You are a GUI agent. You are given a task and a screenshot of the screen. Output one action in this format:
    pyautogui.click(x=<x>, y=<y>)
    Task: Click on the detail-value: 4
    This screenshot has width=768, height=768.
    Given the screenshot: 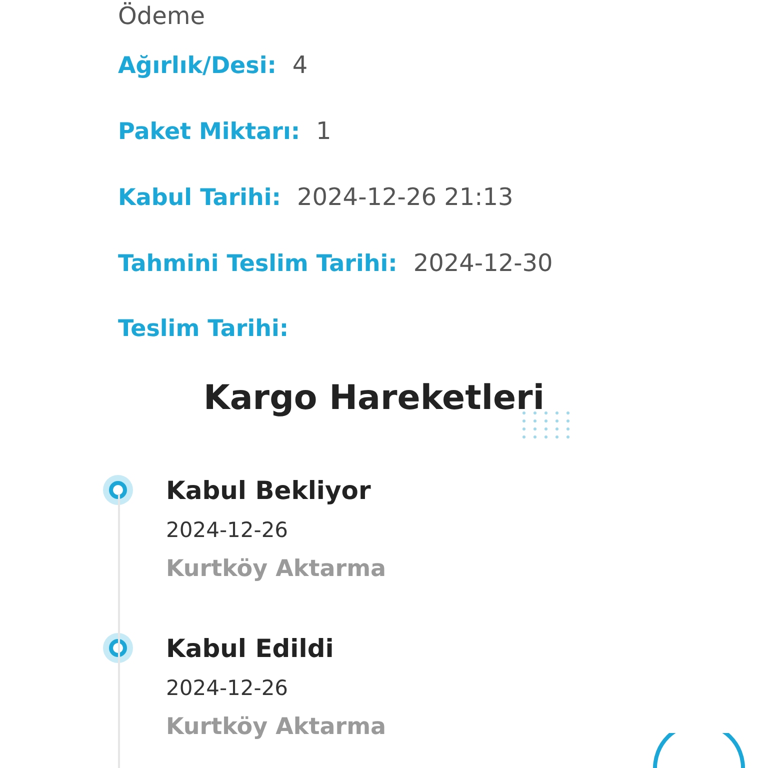 What is the action you would take?
    pyautogui.click(x=300, y=65)
    